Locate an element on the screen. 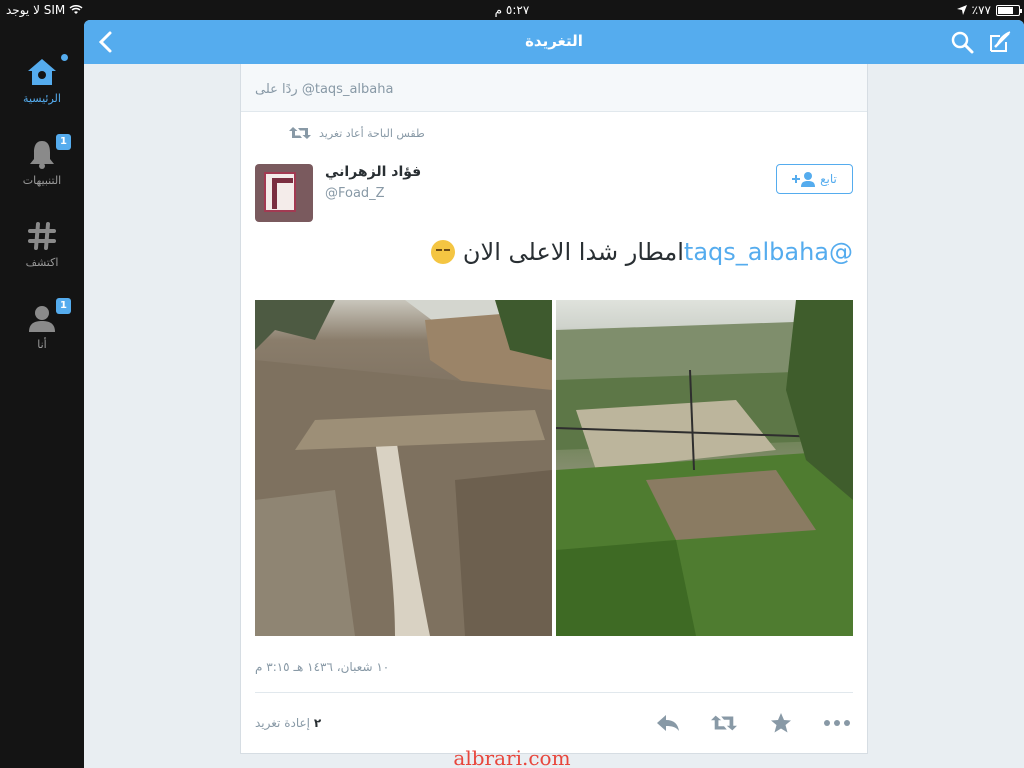 Image resolution: width=1024 pixels, height=768 pixels. retweet-icon is located at coordinates (724, 723).